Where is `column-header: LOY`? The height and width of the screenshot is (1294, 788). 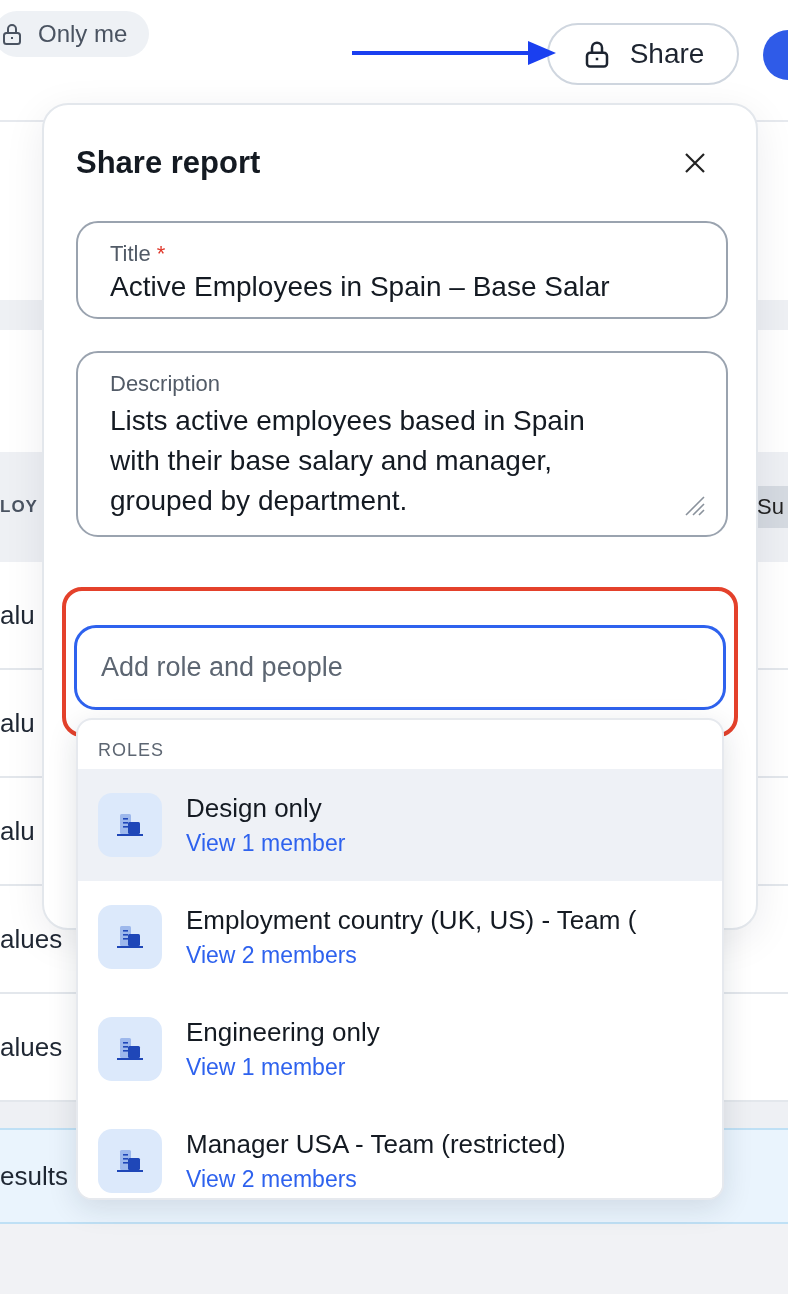 column-header: LOY is located at coordinates (19, 507).